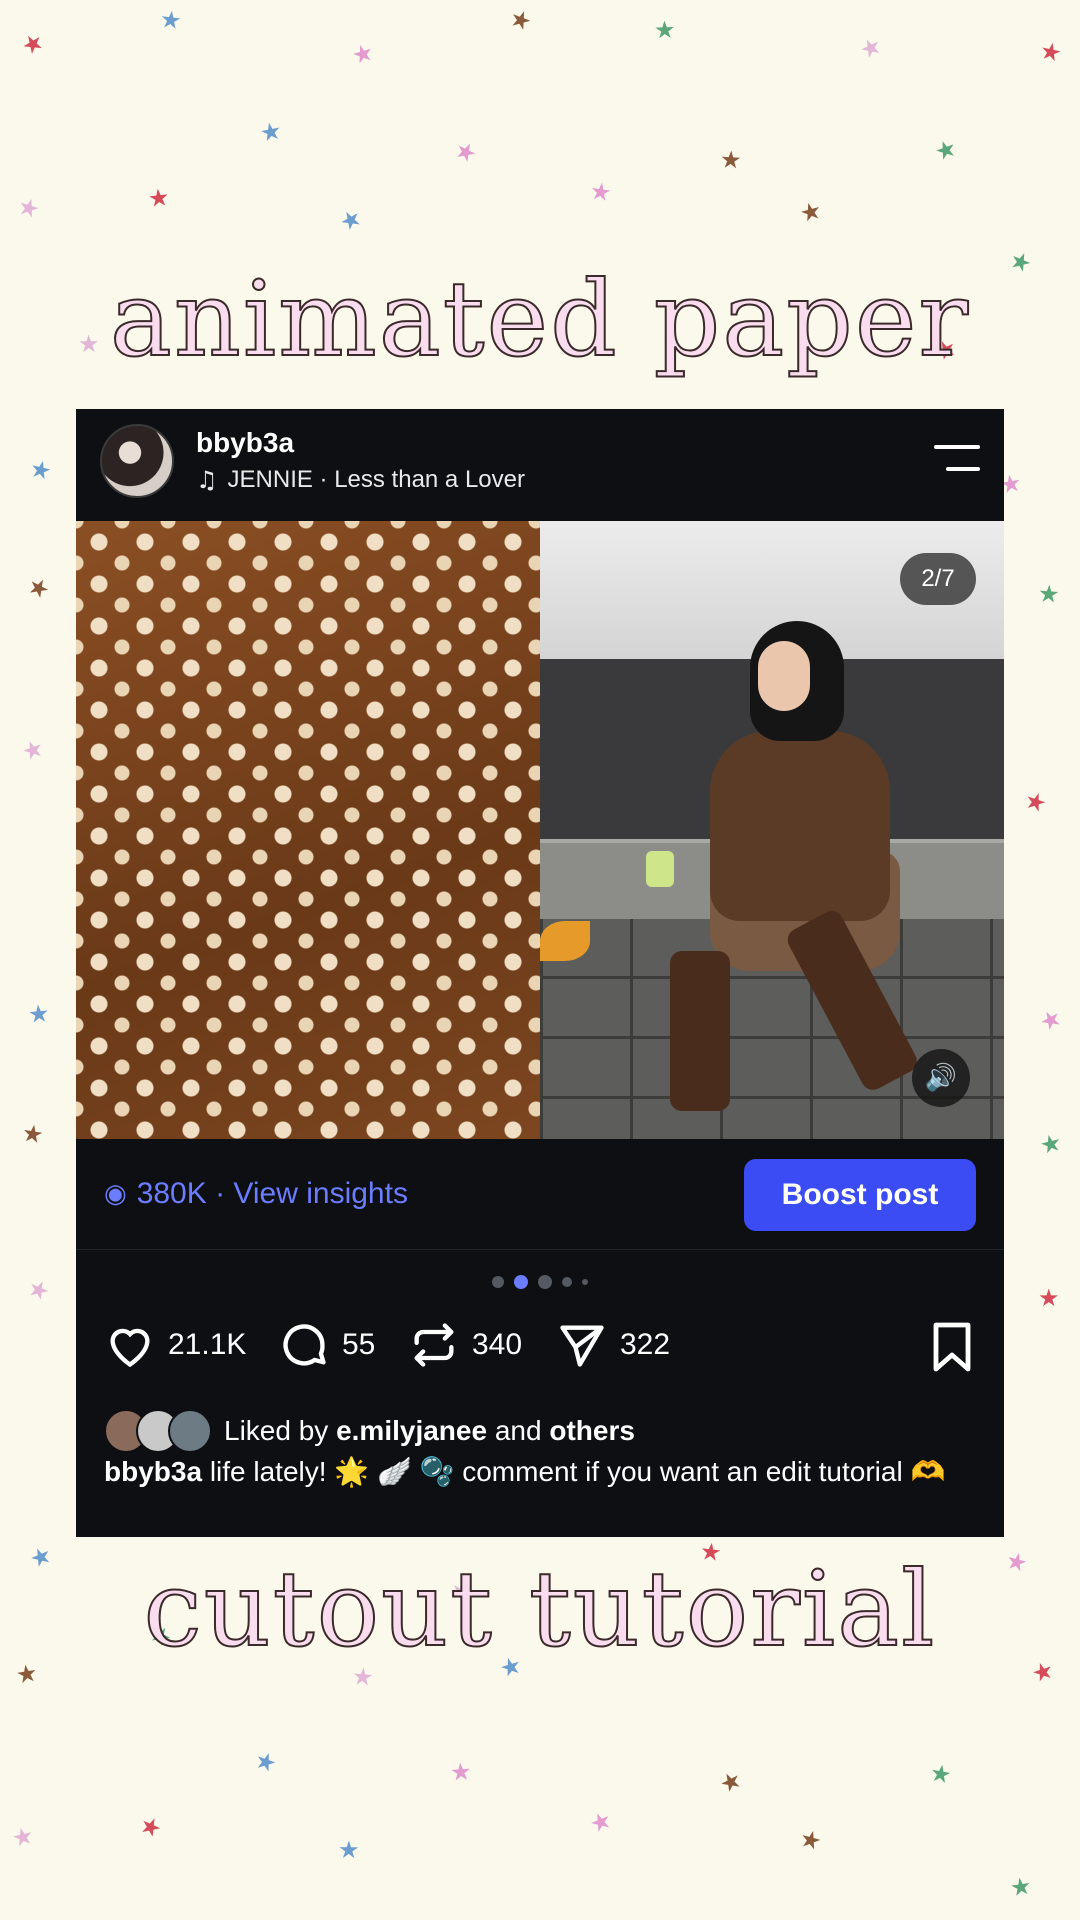 The image size is (1080, 1920). What do you see at coordinates (130, 1348) in the screenshot?
I see `heart-icon` at bounding box center [130, 1348].